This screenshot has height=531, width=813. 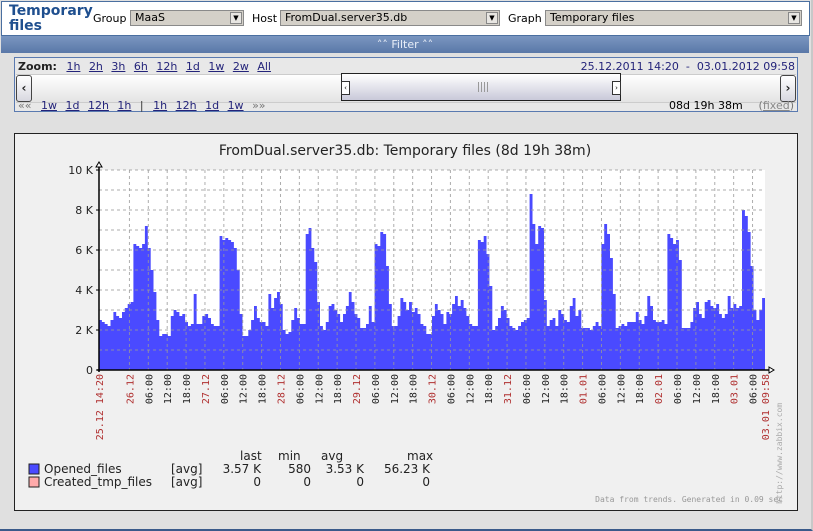 What do you see at coordinates (265, 18) in the screenshot?
I see `host-label: Host` at bounding box center [265, 18].